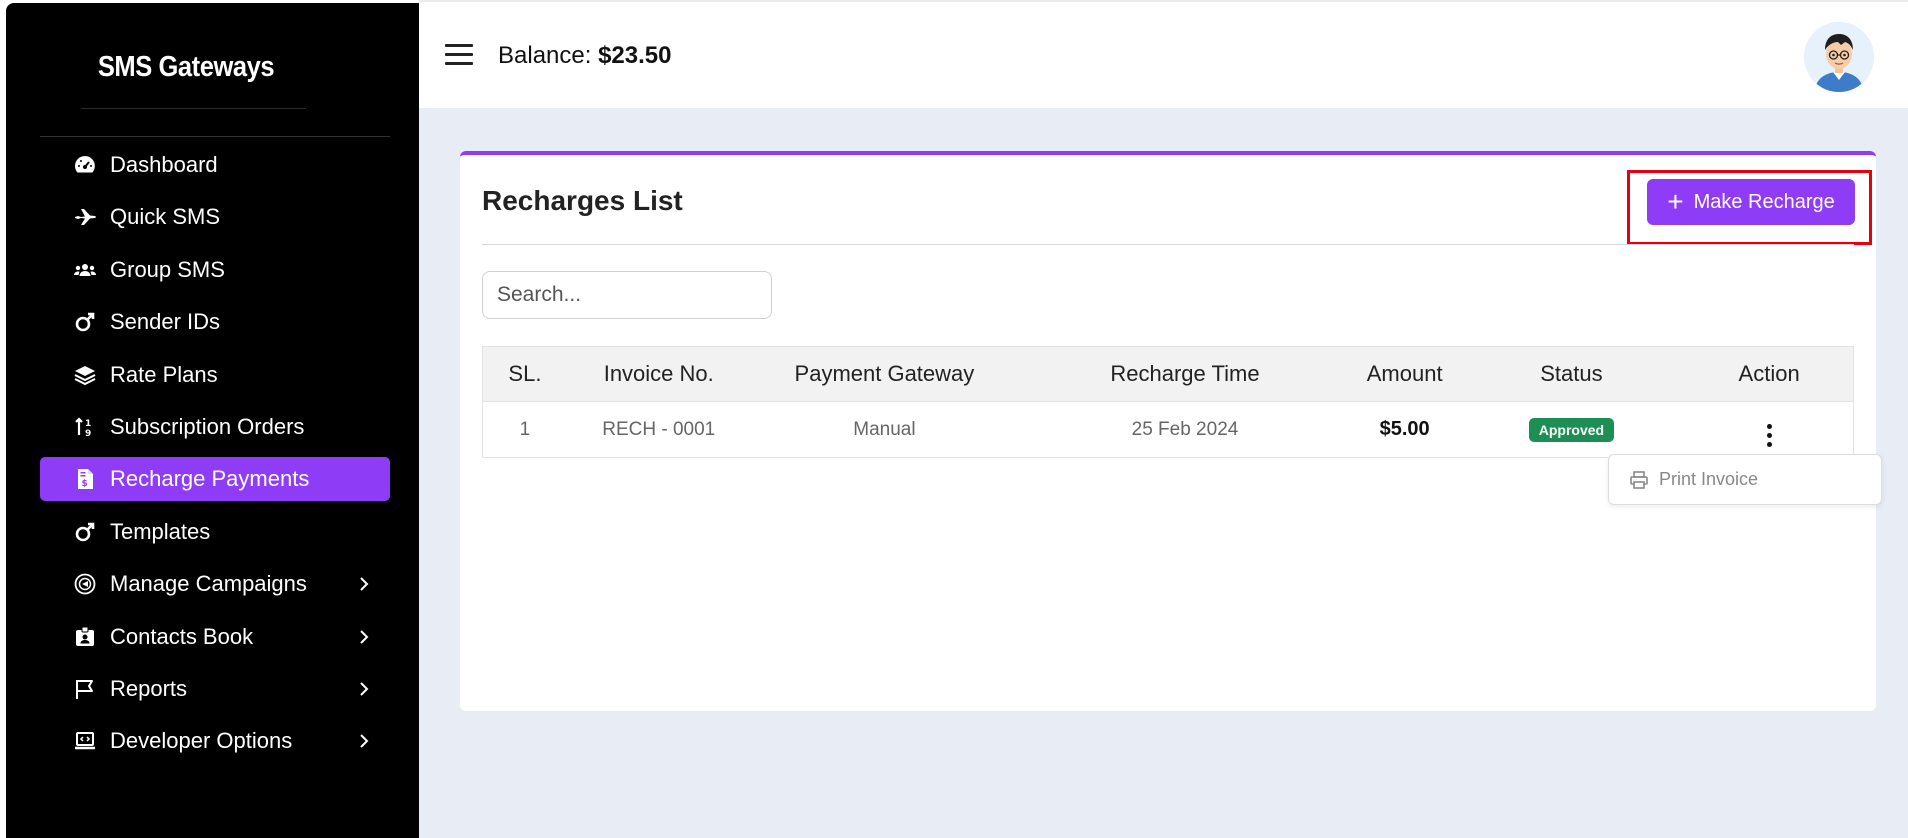  I want to click on layers-icon, so click(85, 375).